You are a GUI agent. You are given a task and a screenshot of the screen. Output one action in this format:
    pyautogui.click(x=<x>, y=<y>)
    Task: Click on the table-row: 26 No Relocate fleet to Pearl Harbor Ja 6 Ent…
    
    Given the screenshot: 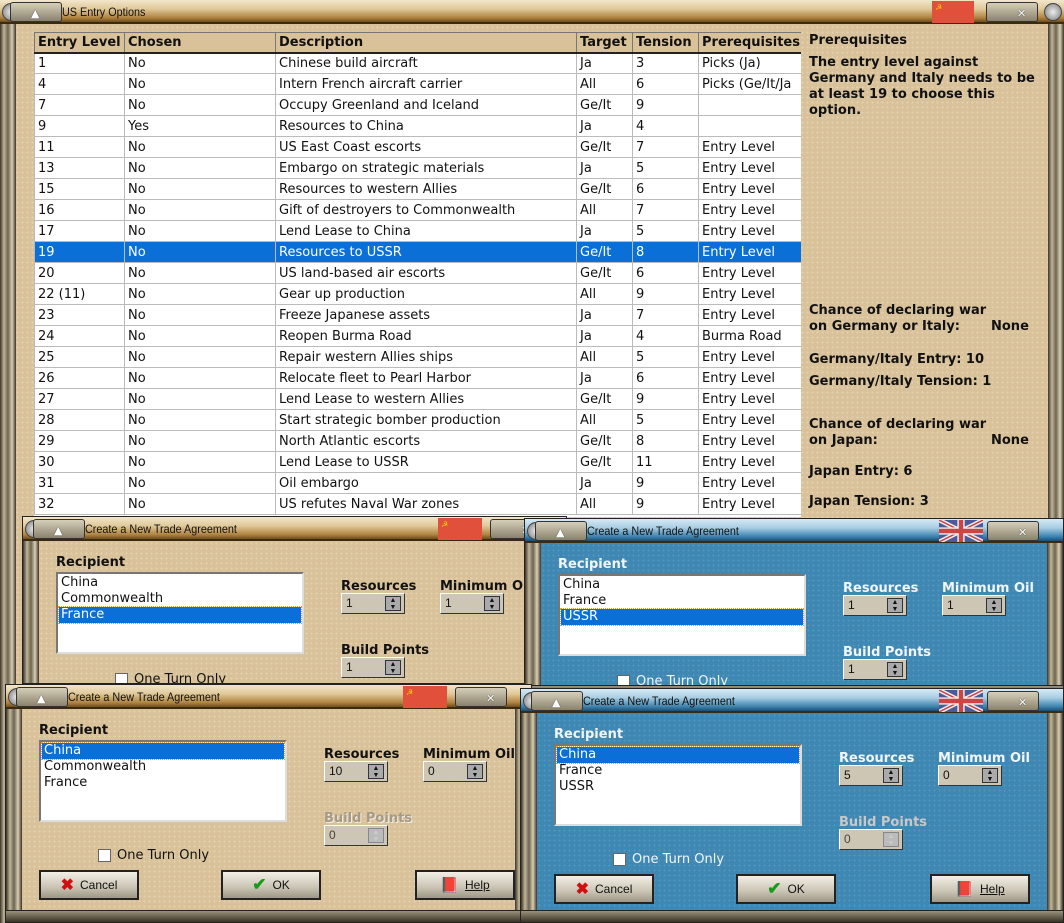 What is the action you would take?
    pyautogui.click(x=417, y=378)
    